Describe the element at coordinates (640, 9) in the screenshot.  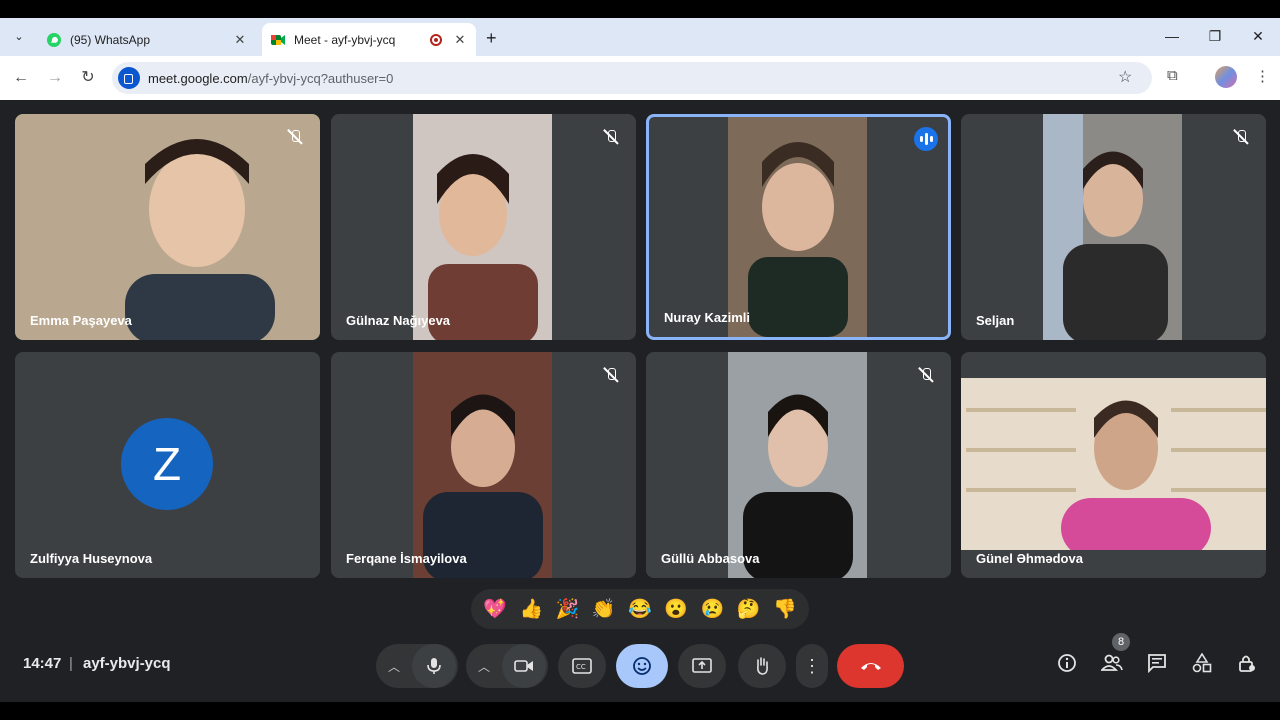
I see `window-top-edge` at that location.